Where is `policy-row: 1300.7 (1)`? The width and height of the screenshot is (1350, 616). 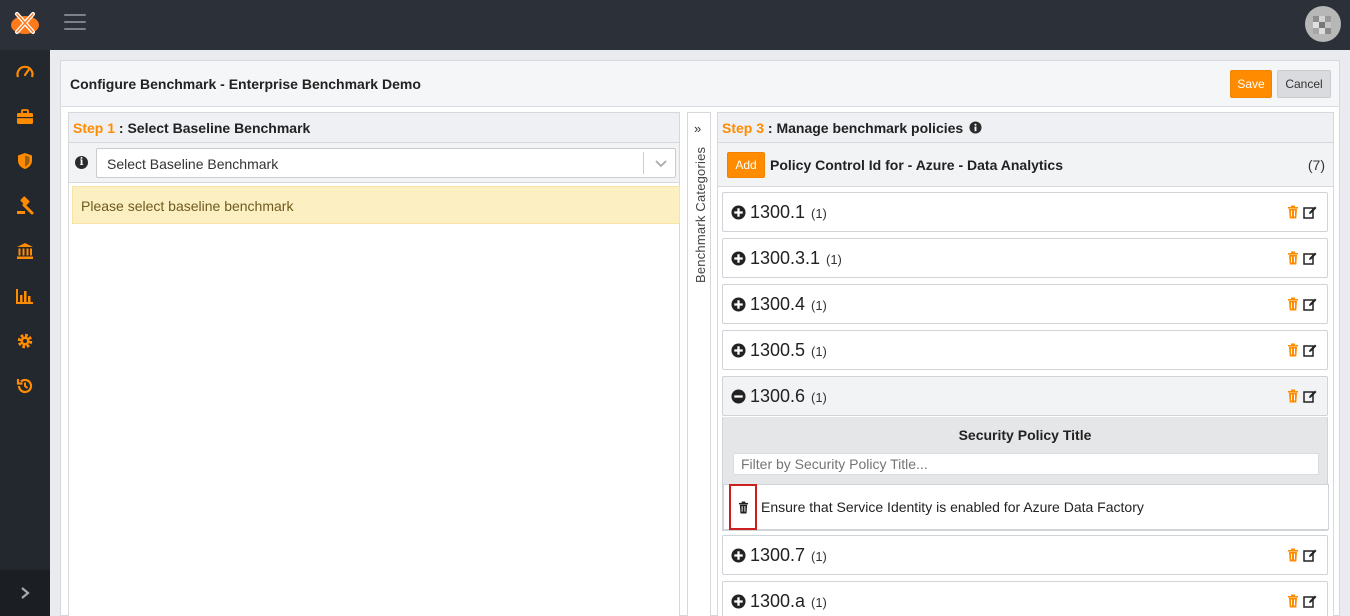 policy-row: 1300.7 (1) is located at coordinates (1025, 555).